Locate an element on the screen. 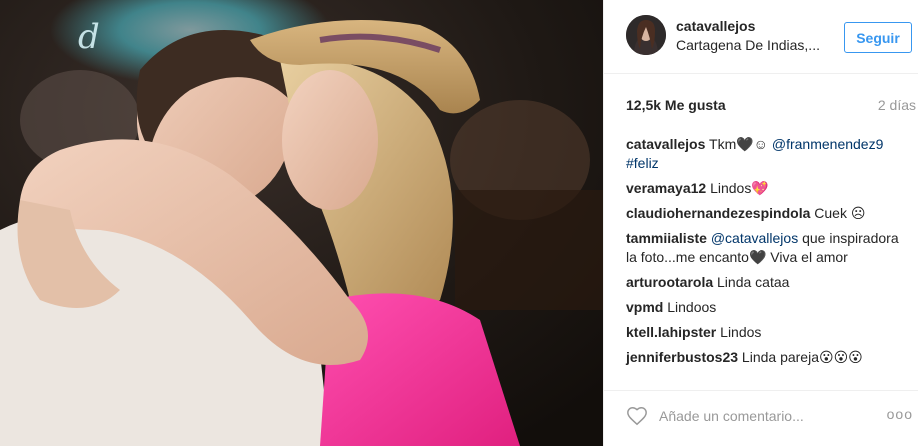 Image resolution: width=918 pixels, height=446 pixels. comment-mention: @catavallejos is located at coordinates (754, 238).